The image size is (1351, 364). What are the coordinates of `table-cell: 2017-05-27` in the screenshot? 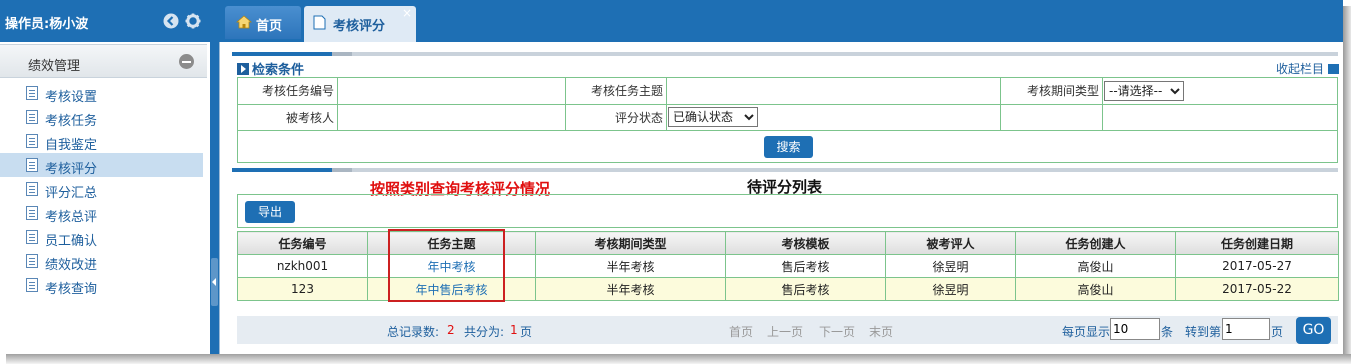 It's located at (1257, 266).